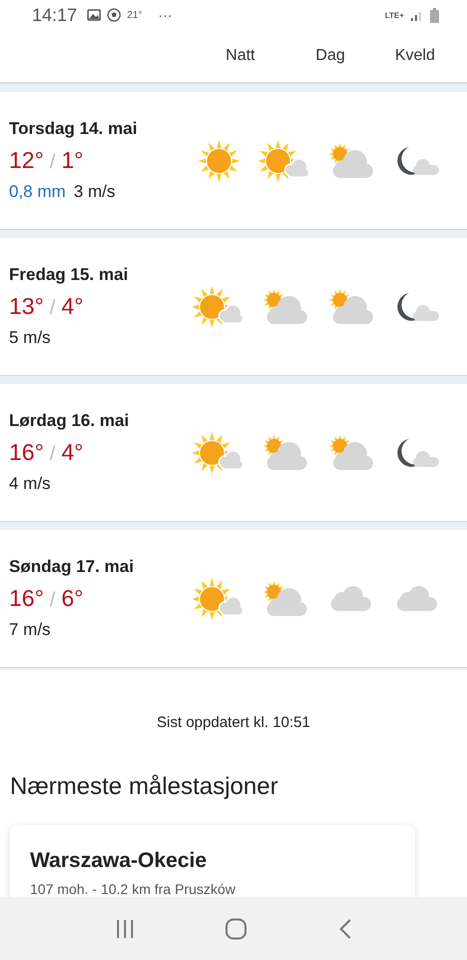 Image resolution: width=467 pixels, height=960 pixels. Describe the element at coordinates (30, 338) in the screenshot. I see `wind-text: 5 m/s` at that location.